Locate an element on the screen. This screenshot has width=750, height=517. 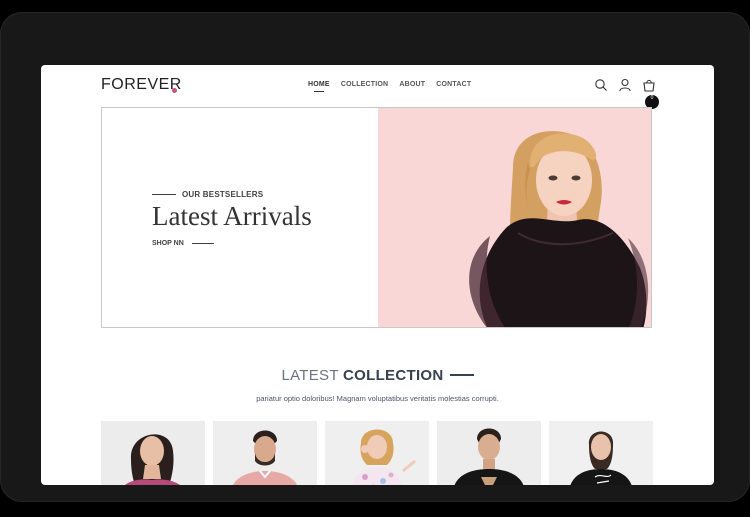
title-light: LATEST is located at coordinates (310, 375).